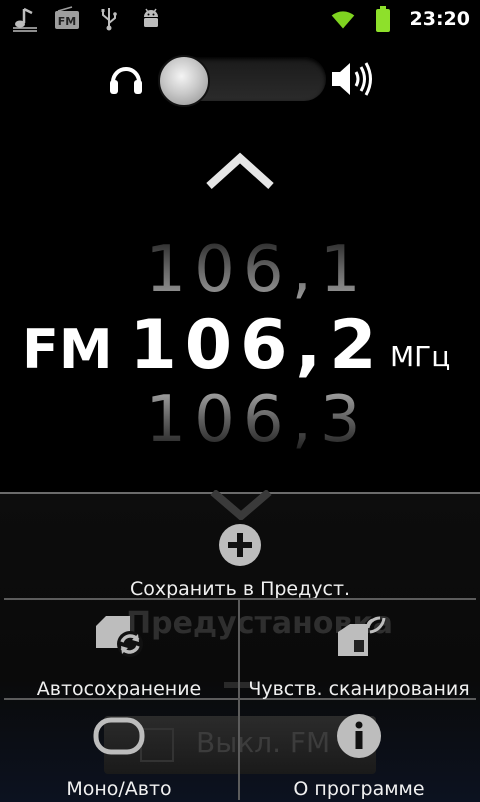  I want to click on usb-icon, so click(109, 19).